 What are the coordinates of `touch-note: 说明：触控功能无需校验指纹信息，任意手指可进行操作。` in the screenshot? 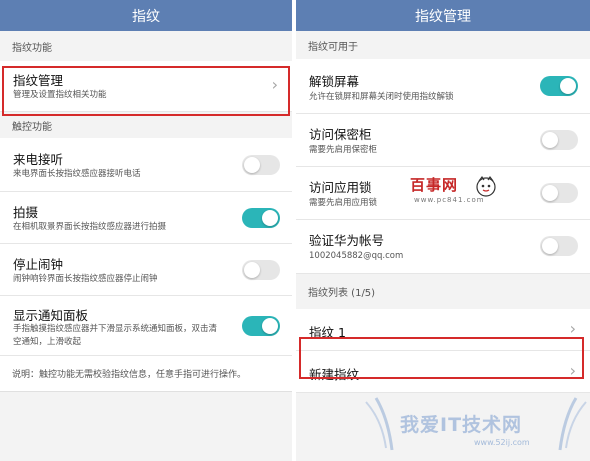 It's located at (129, 375).